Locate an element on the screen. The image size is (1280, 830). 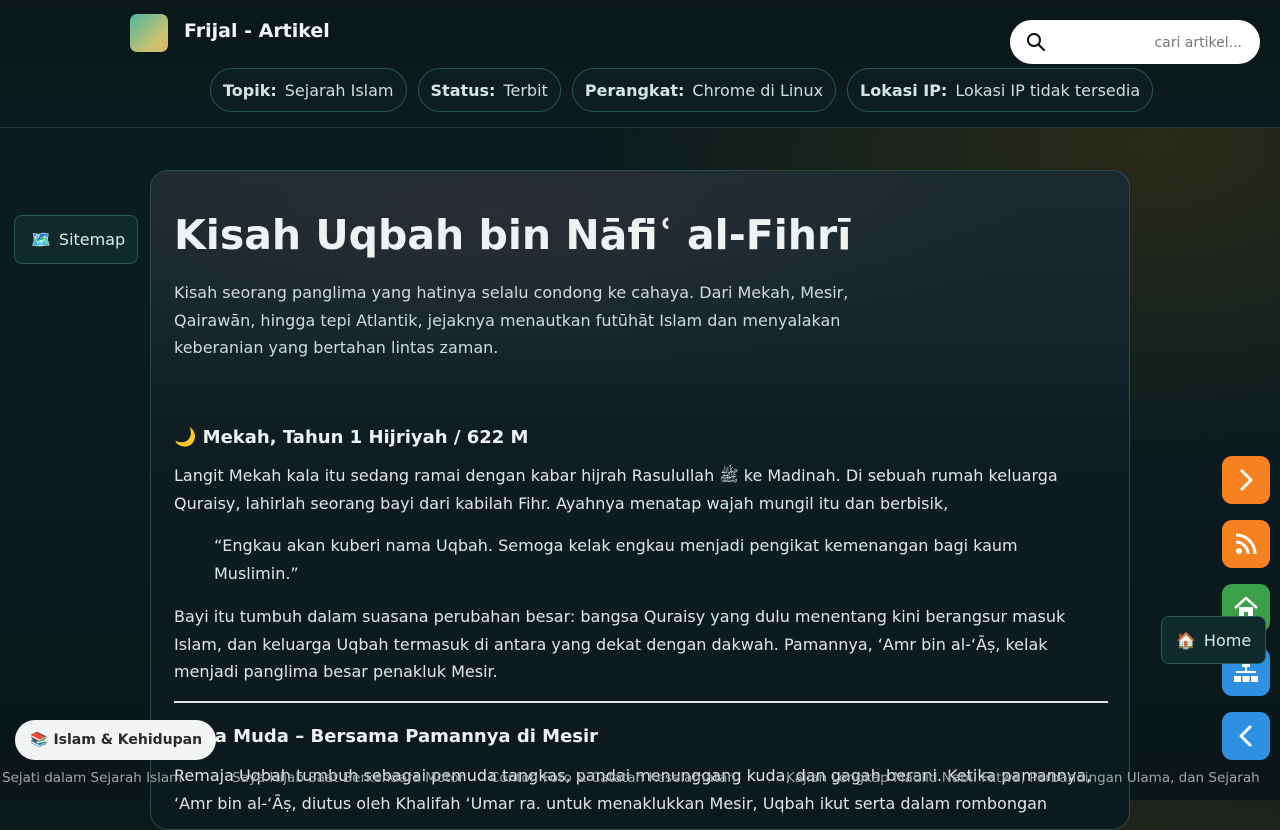
chip-status: Status: Terbit is located at coordinates (489, 90).